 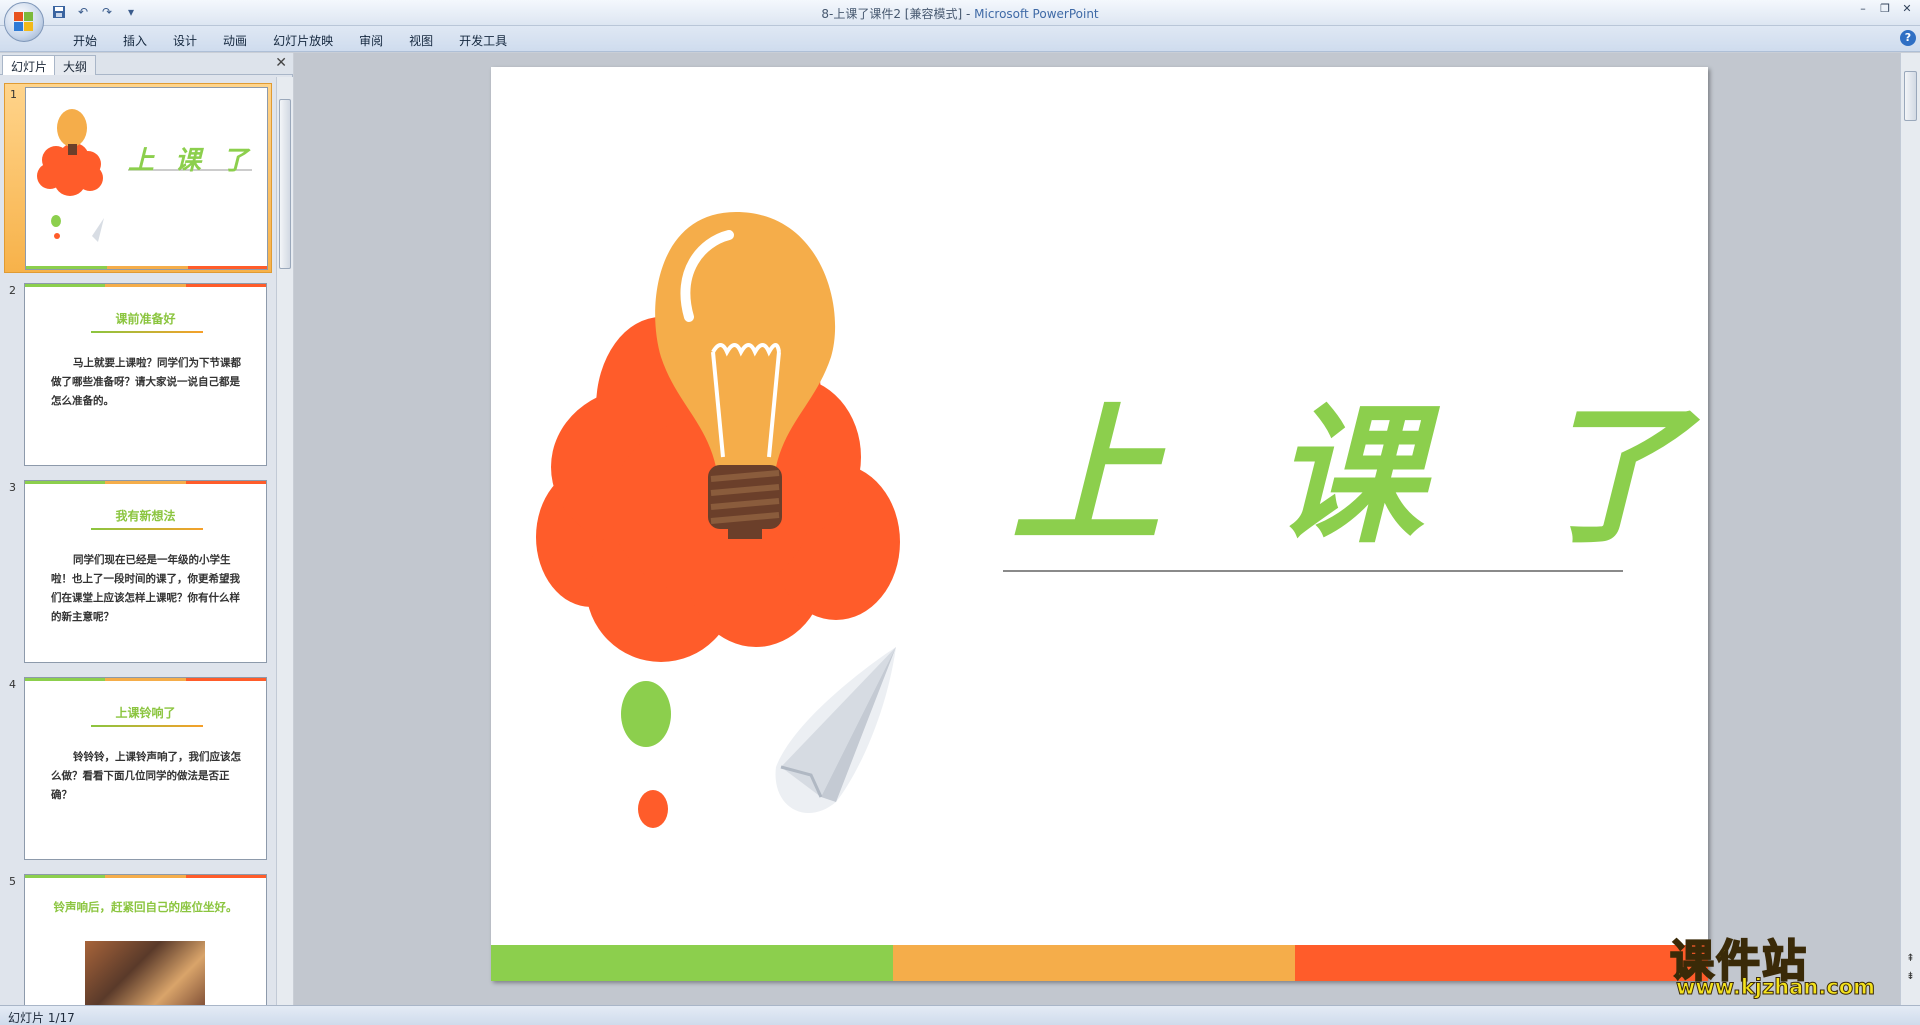 I want to click on green-dot, so click(x=646, y=714).